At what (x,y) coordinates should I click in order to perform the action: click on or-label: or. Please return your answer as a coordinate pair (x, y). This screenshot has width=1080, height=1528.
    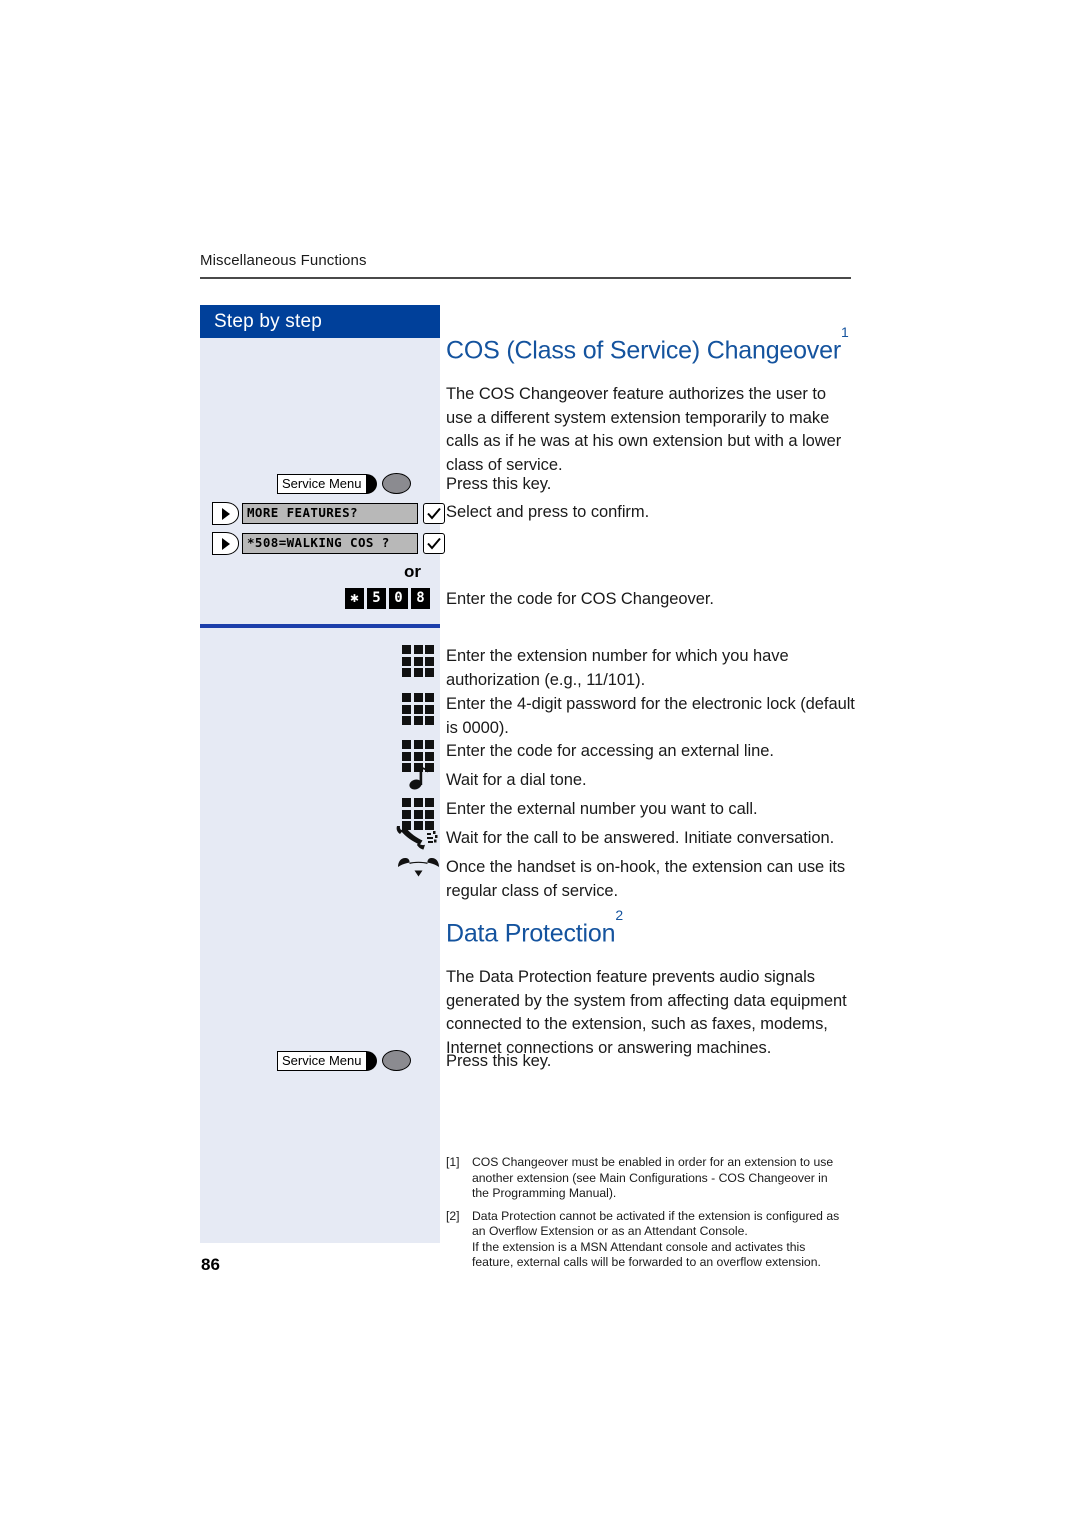
    Looking at the image, I should click on (412, 571).